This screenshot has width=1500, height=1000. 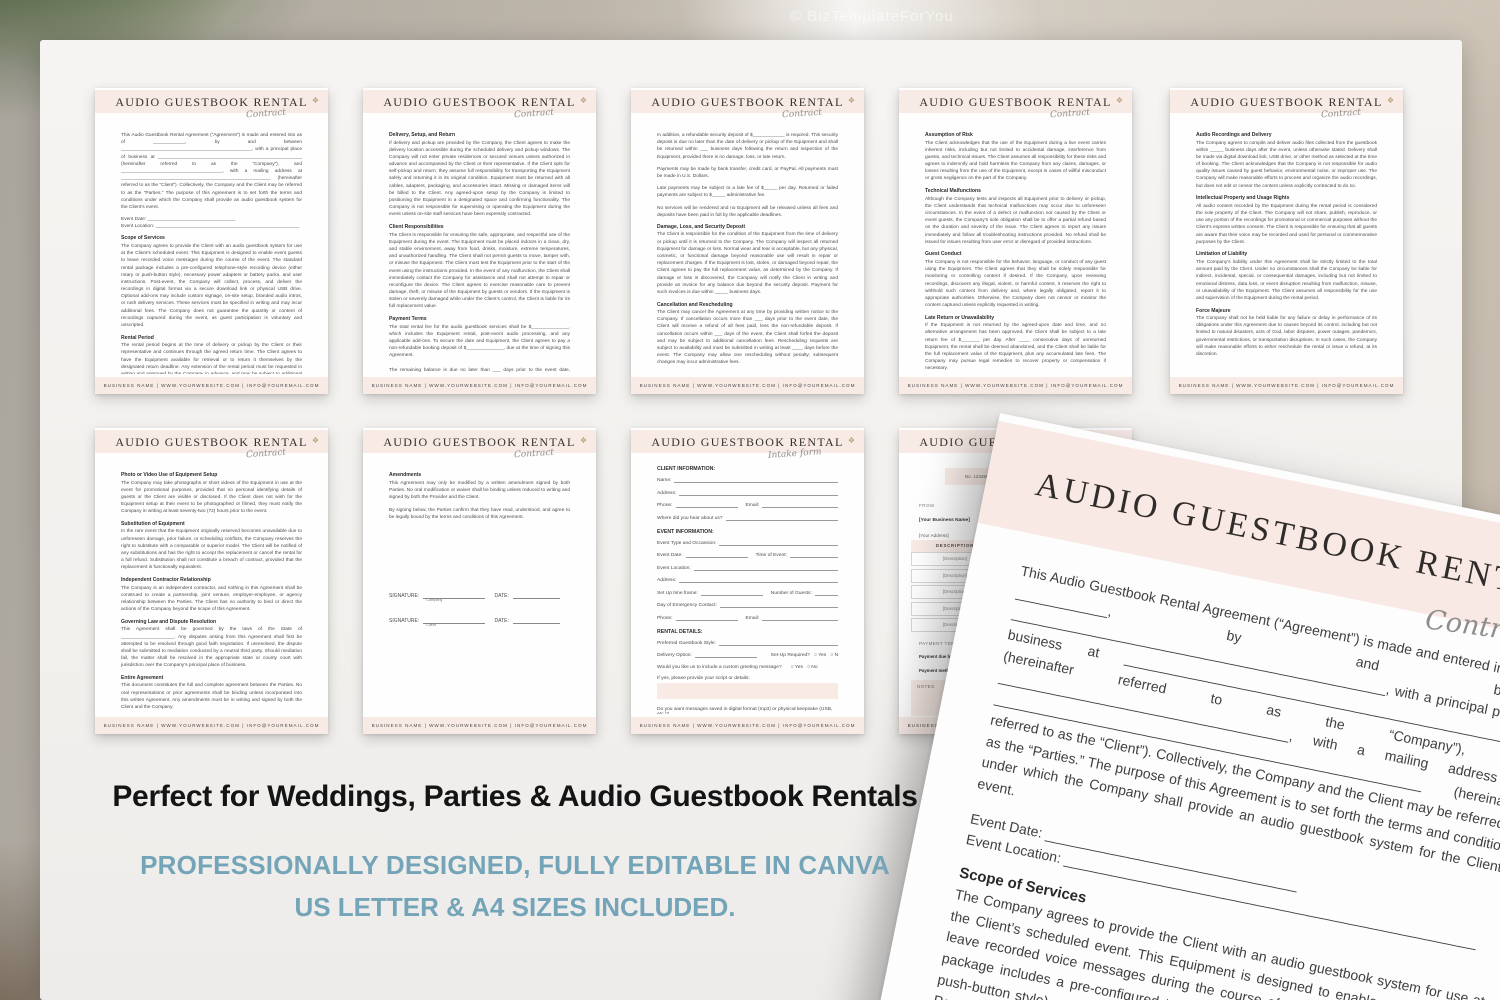 I want to click on setup-required-options: Set-Up Required? ○ Yes ○ No, so click(x=804, y=655).